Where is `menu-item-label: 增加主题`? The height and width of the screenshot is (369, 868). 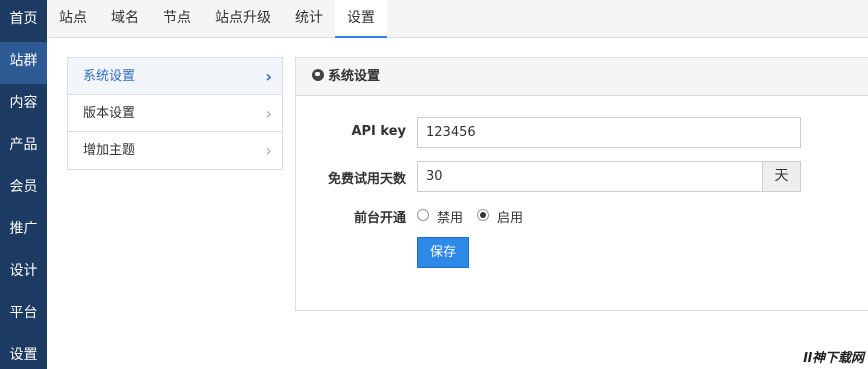
menu-item-label: 增加主题 is located at coordinates (109, 150).